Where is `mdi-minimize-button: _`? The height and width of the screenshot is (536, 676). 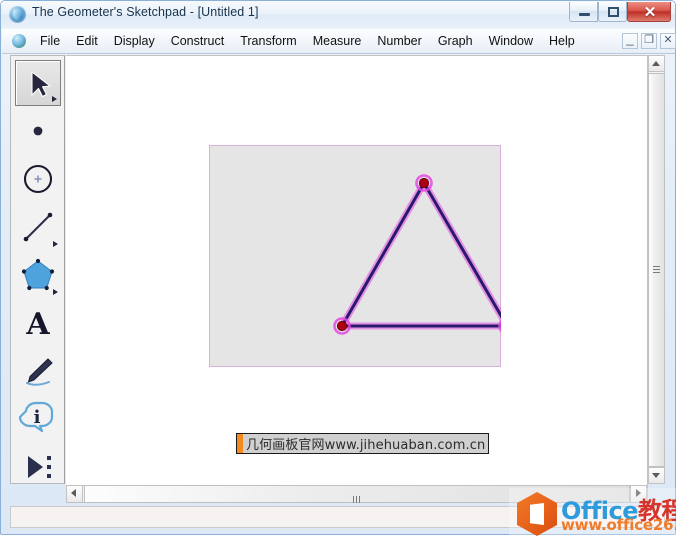 mdi-minimize-button: _ is located at coordinates (630, 40).